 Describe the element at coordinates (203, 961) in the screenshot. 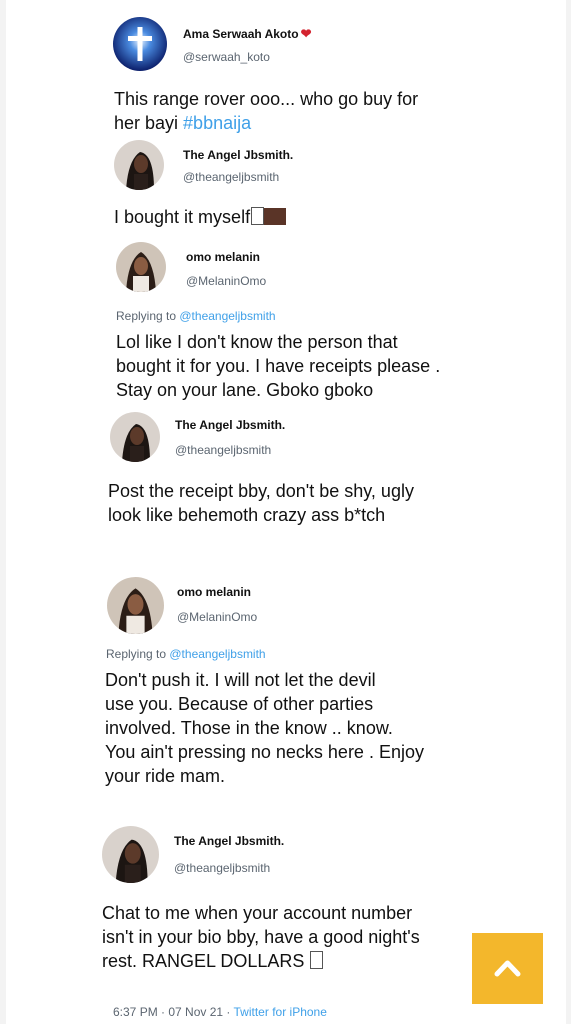

I see `tweet-line-text: rest. RANGEL DOLLARS` at that location.